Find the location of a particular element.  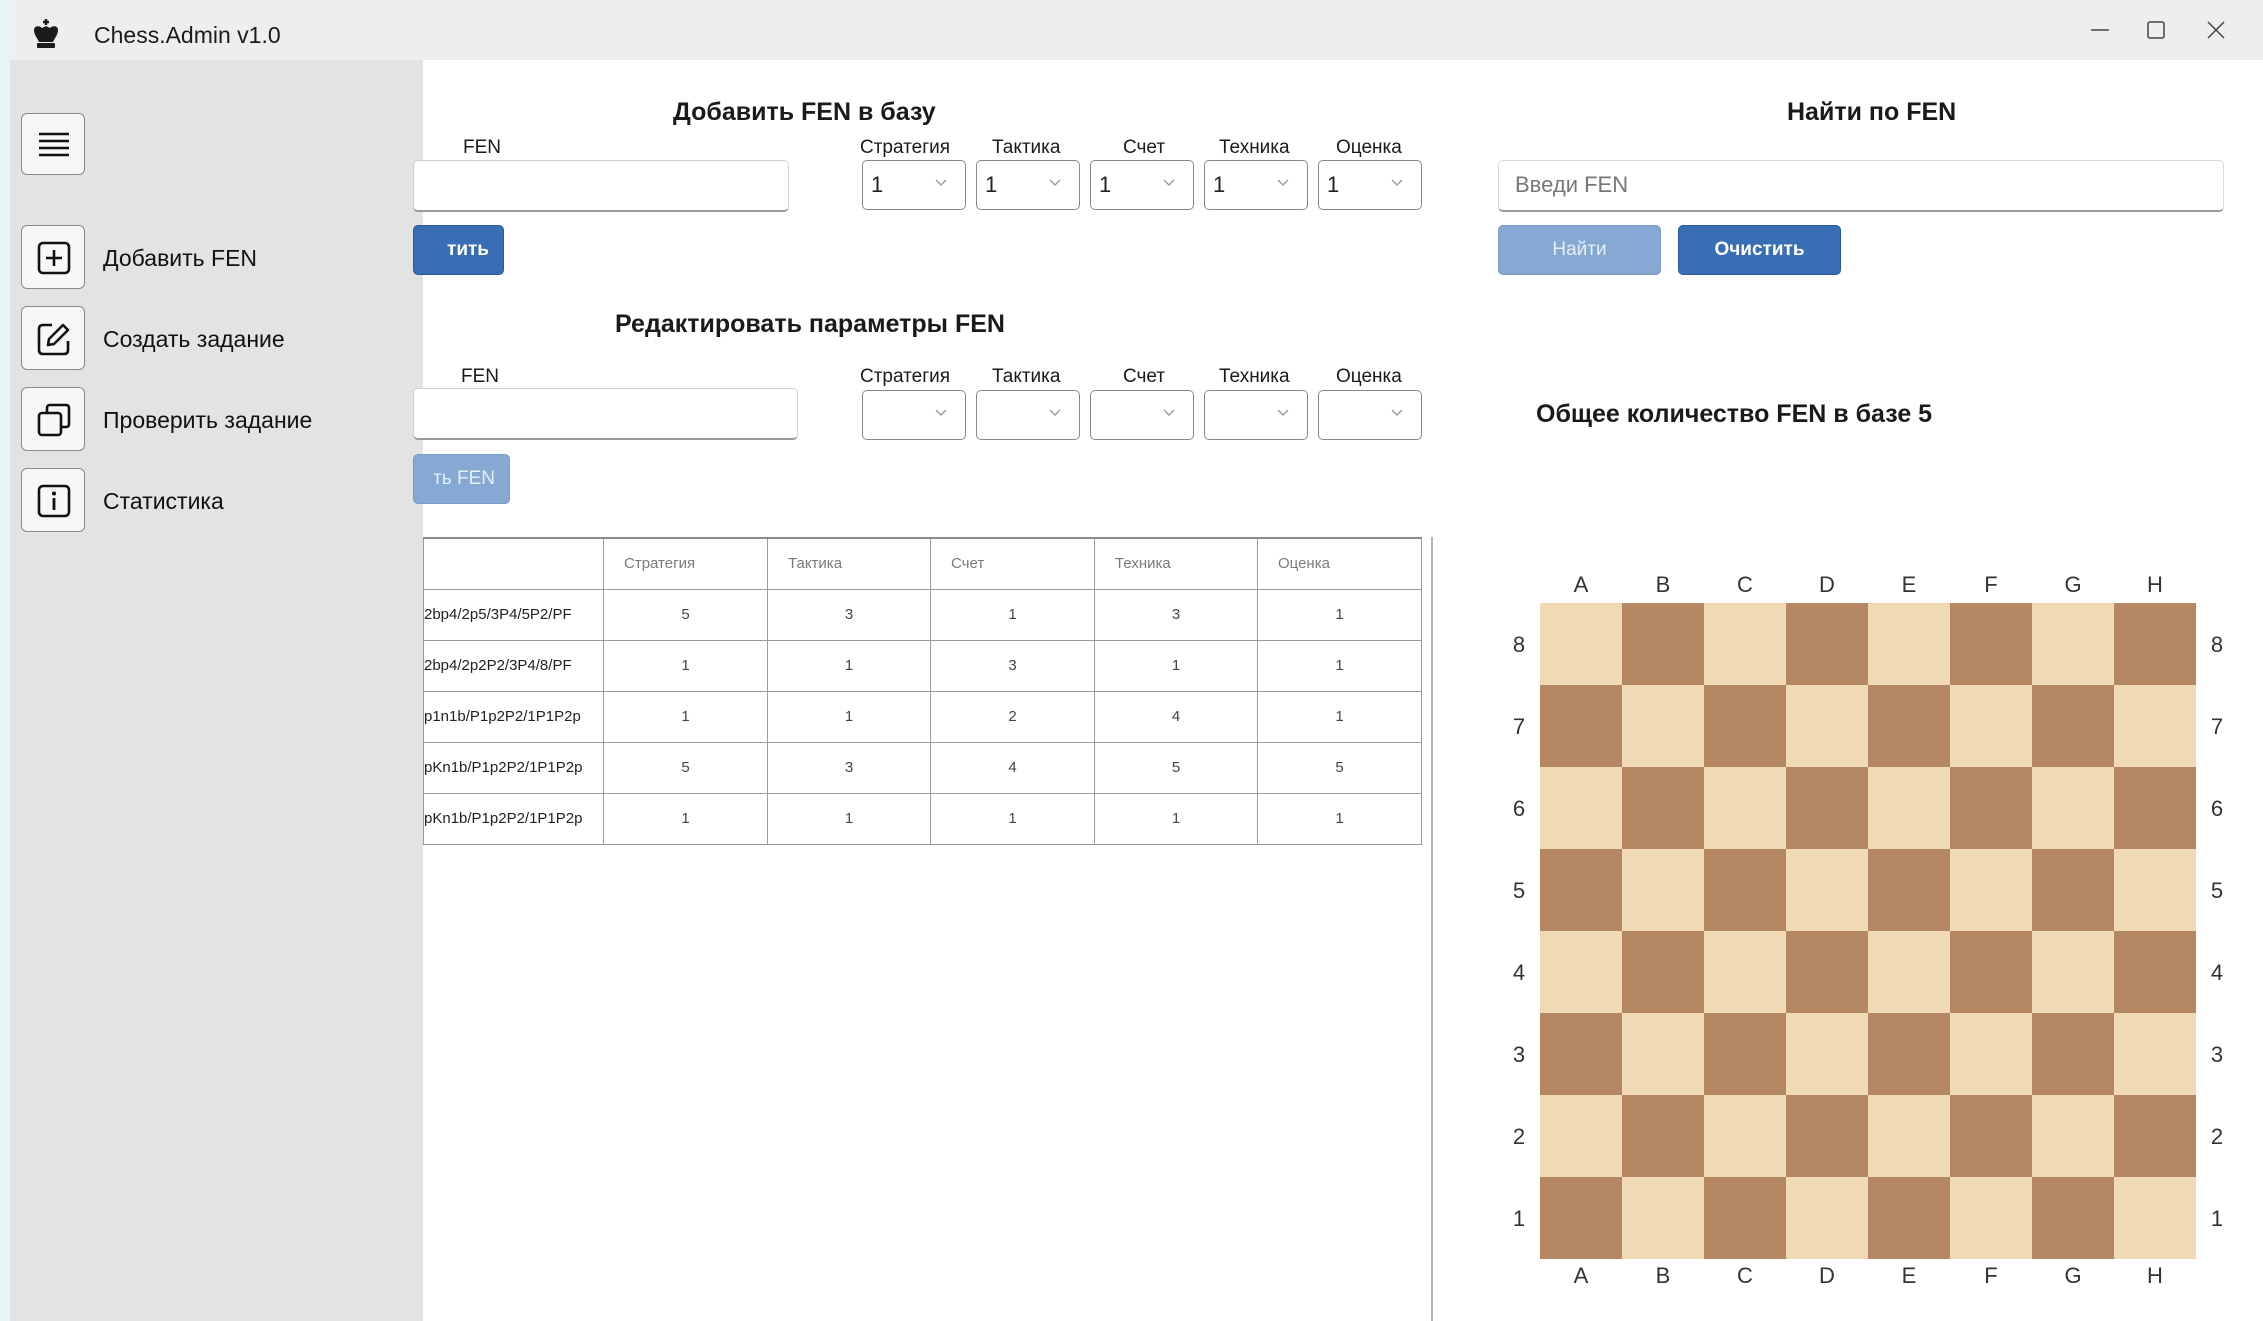

minimize-button is located at coordinates (2100, 30).